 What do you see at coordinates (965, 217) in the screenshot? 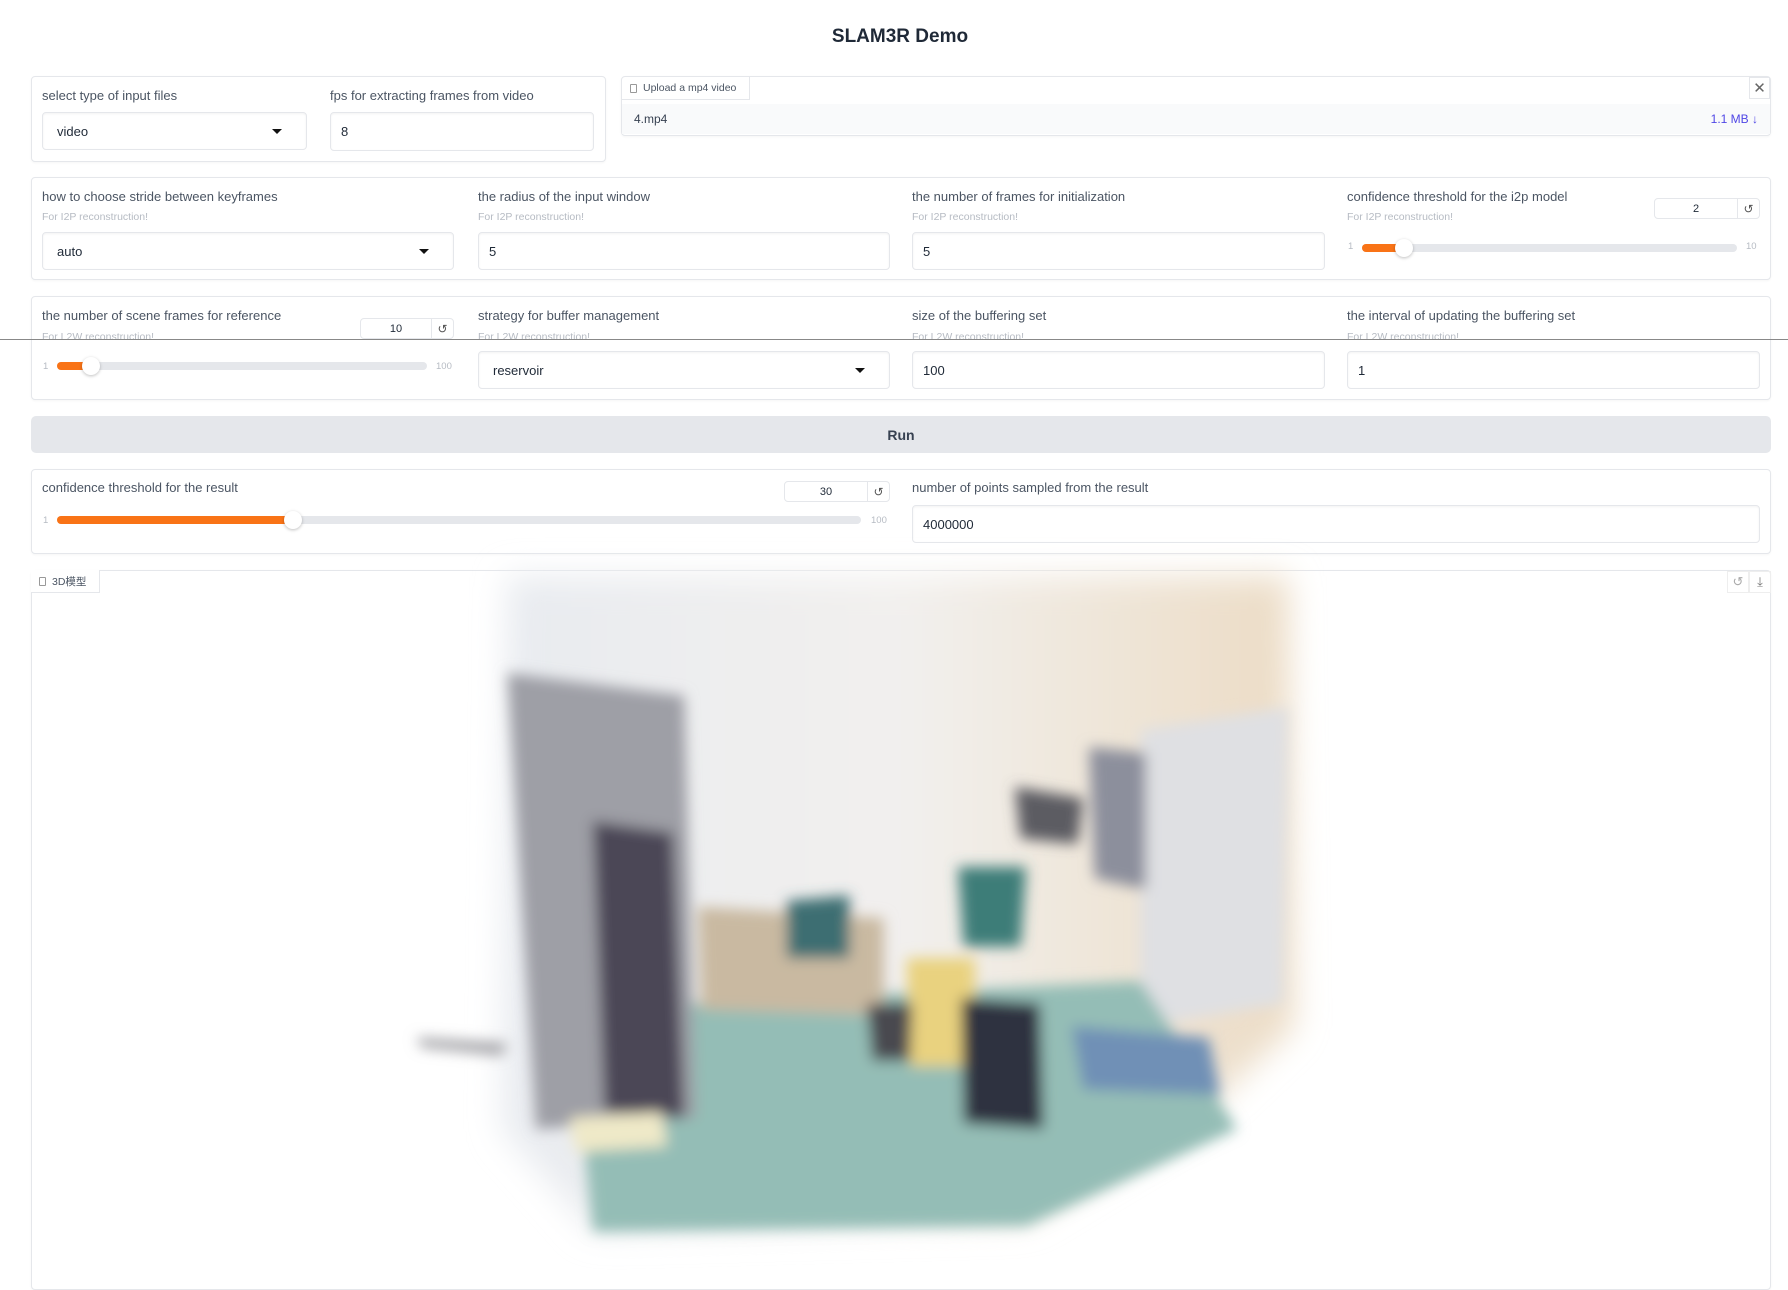
I see `init-frames-sublabel: For I2P reconstruction!` at bounding box center [965, 217].